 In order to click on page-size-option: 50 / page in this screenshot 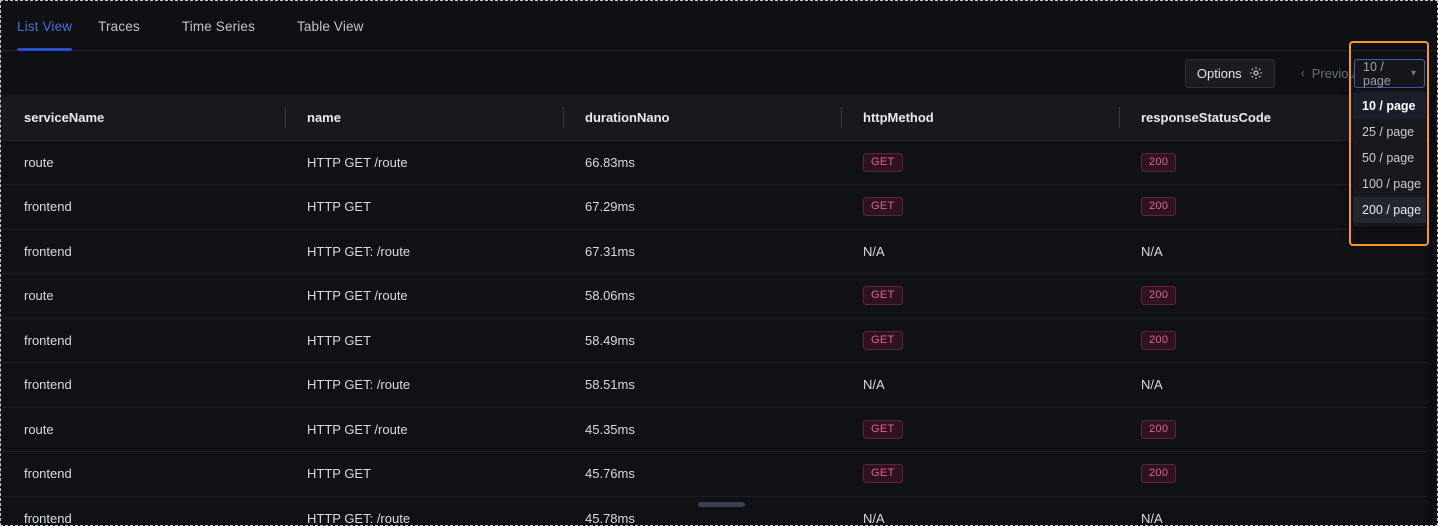, I will do `click(1389, 158)`.